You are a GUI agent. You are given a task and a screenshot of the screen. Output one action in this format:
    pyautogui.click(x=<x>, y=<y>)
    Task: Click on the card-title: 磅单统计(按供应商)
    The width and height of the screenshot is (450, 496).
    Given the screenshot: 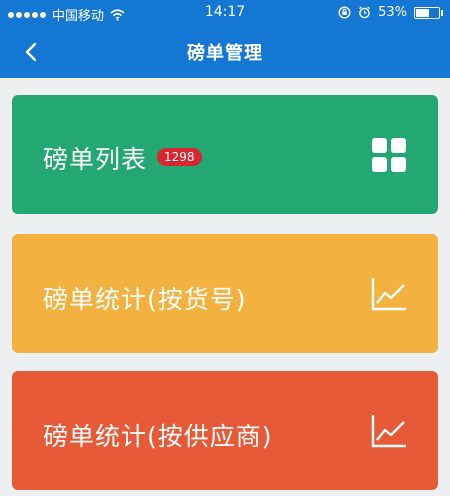 What is the action you would take?
    pyautogui.click(x=158, y=436)
    